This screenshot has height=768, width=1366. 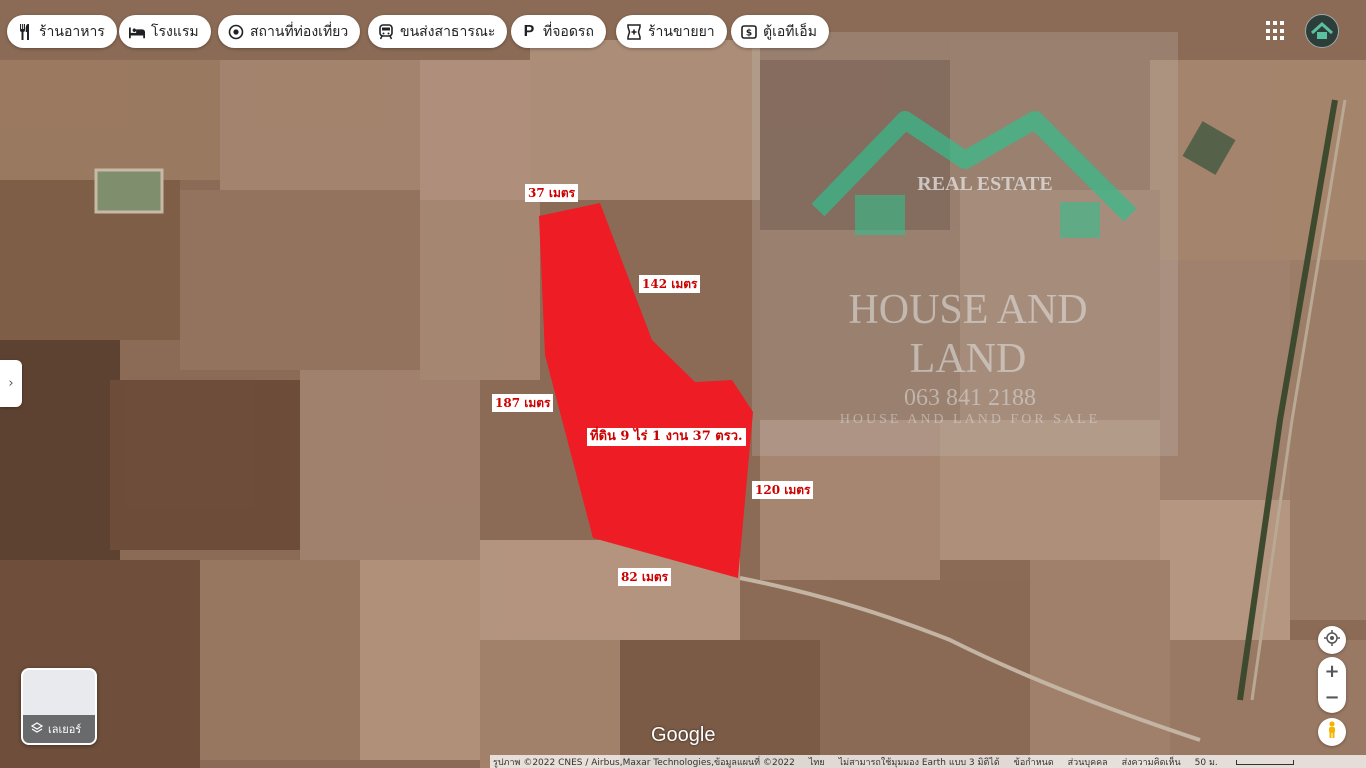 I want to click on terms-link: ข้อกำหนด, so click(x=1034, y=761).